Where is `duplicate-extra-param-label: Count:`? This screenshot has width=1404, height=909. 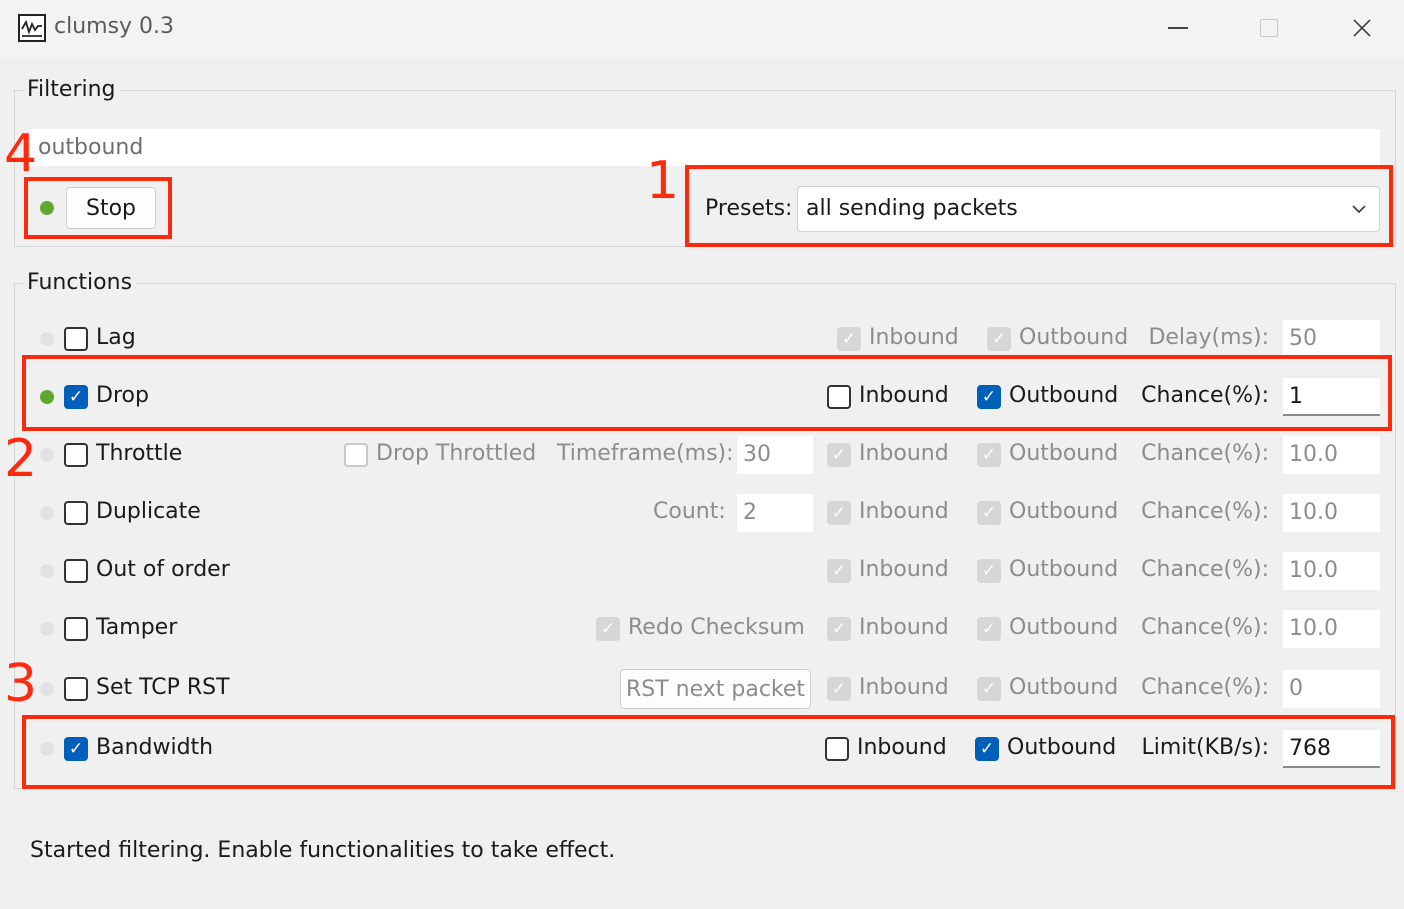
duplicate-extra-param-label: Count: is located at coordinates (689, 511).